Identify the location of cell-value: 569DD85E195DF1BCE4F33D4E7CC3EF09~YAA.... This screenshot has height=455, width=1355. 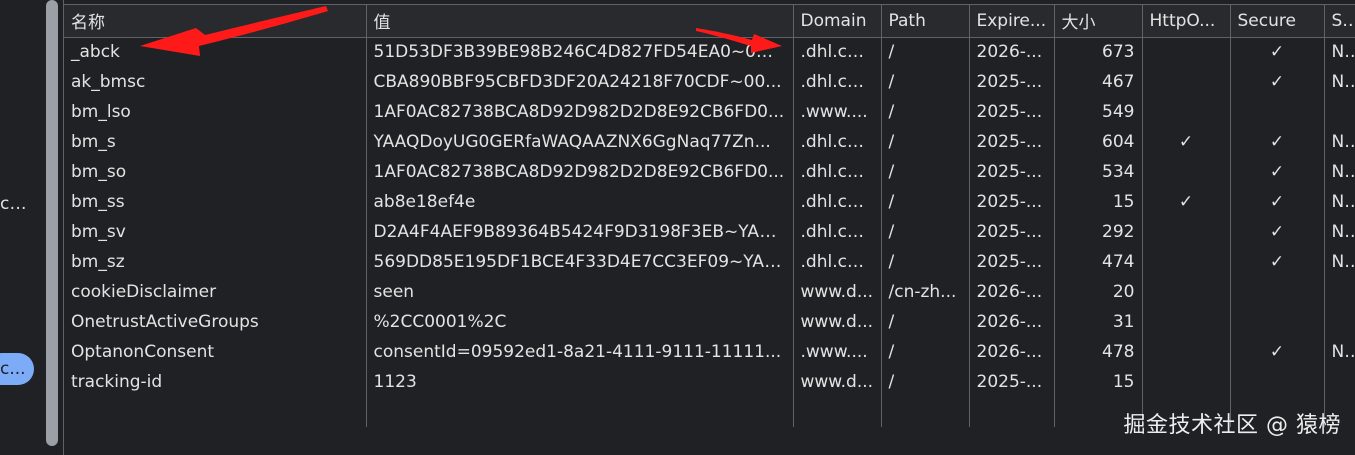
(580, 262).